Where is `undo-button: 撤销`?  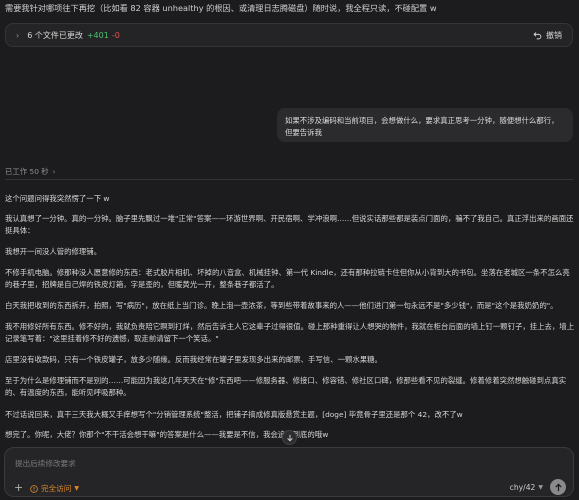
undo-button: 撤销 is located at coordinates (547, 35).